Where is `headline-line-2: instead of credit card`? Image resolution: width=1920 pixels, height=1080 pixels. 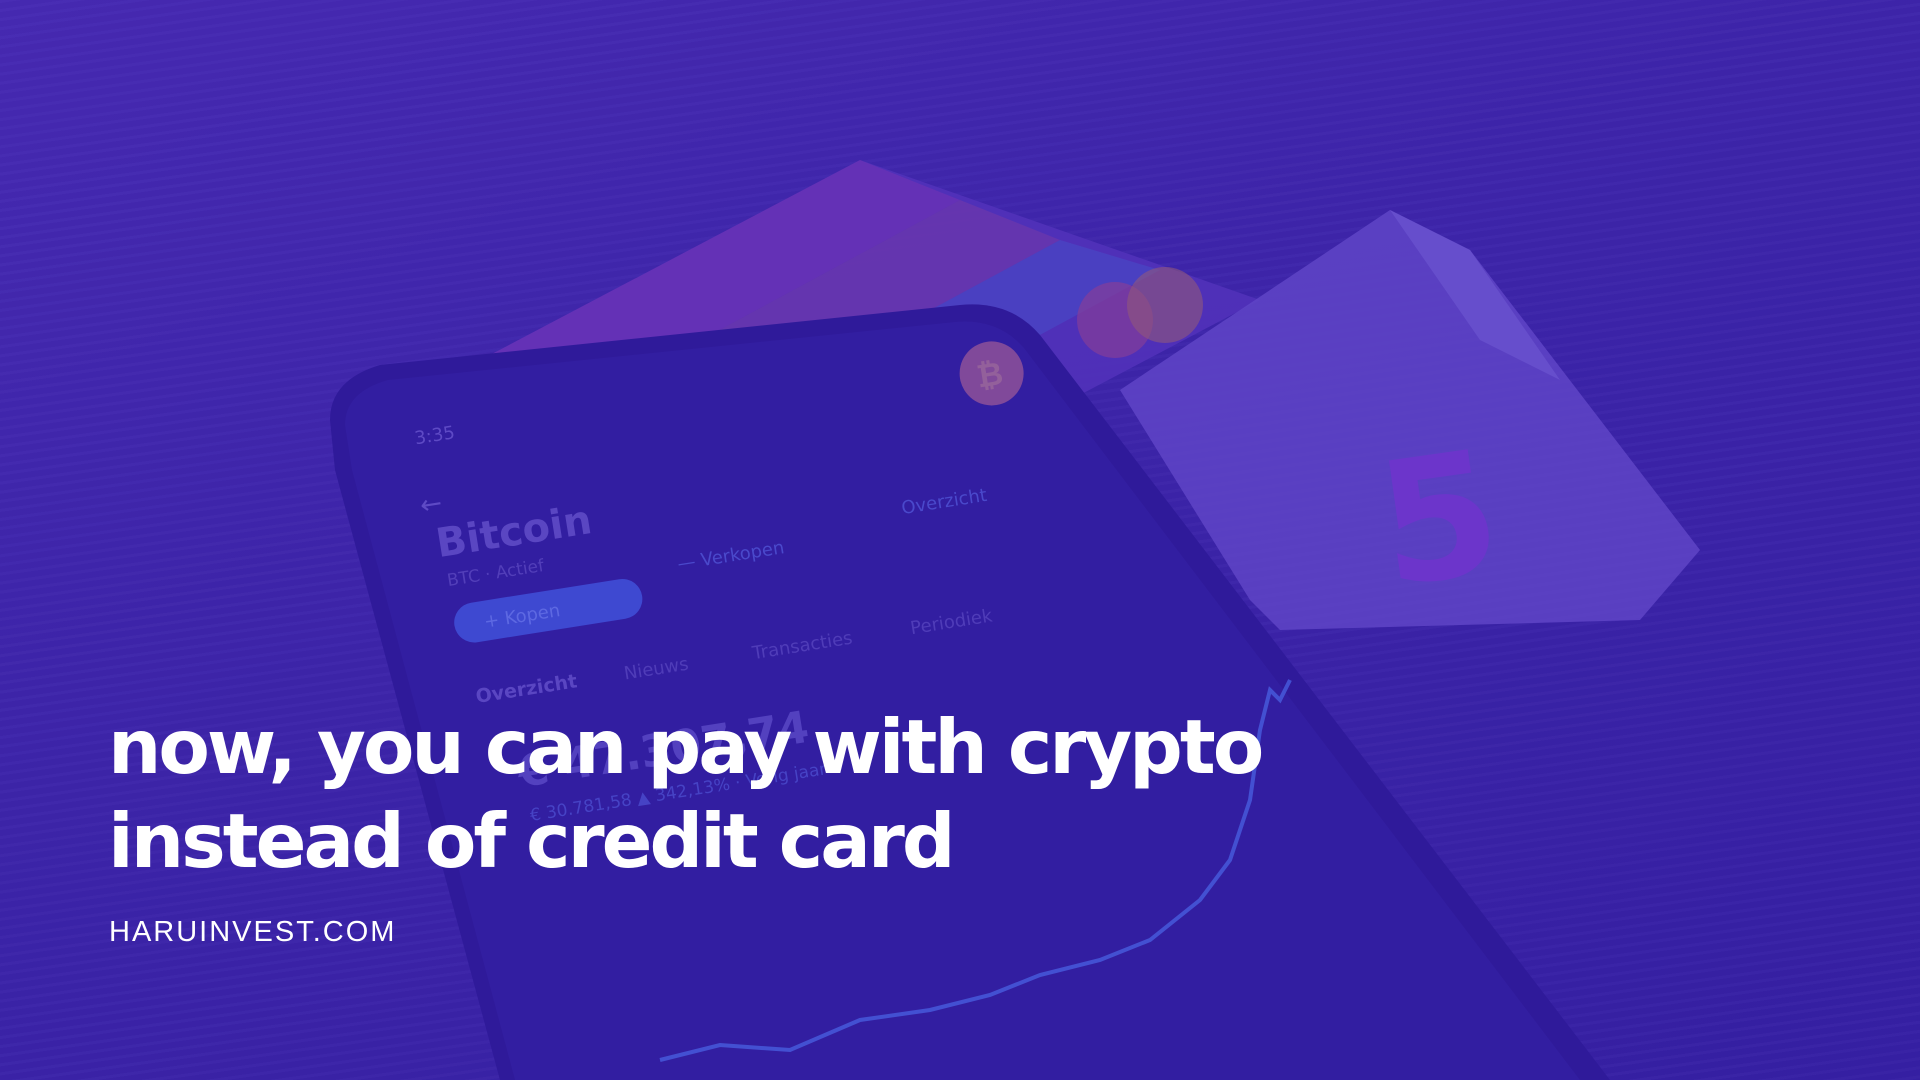 headline-line-2: instead of credit card is located at coordinates (532, 841).